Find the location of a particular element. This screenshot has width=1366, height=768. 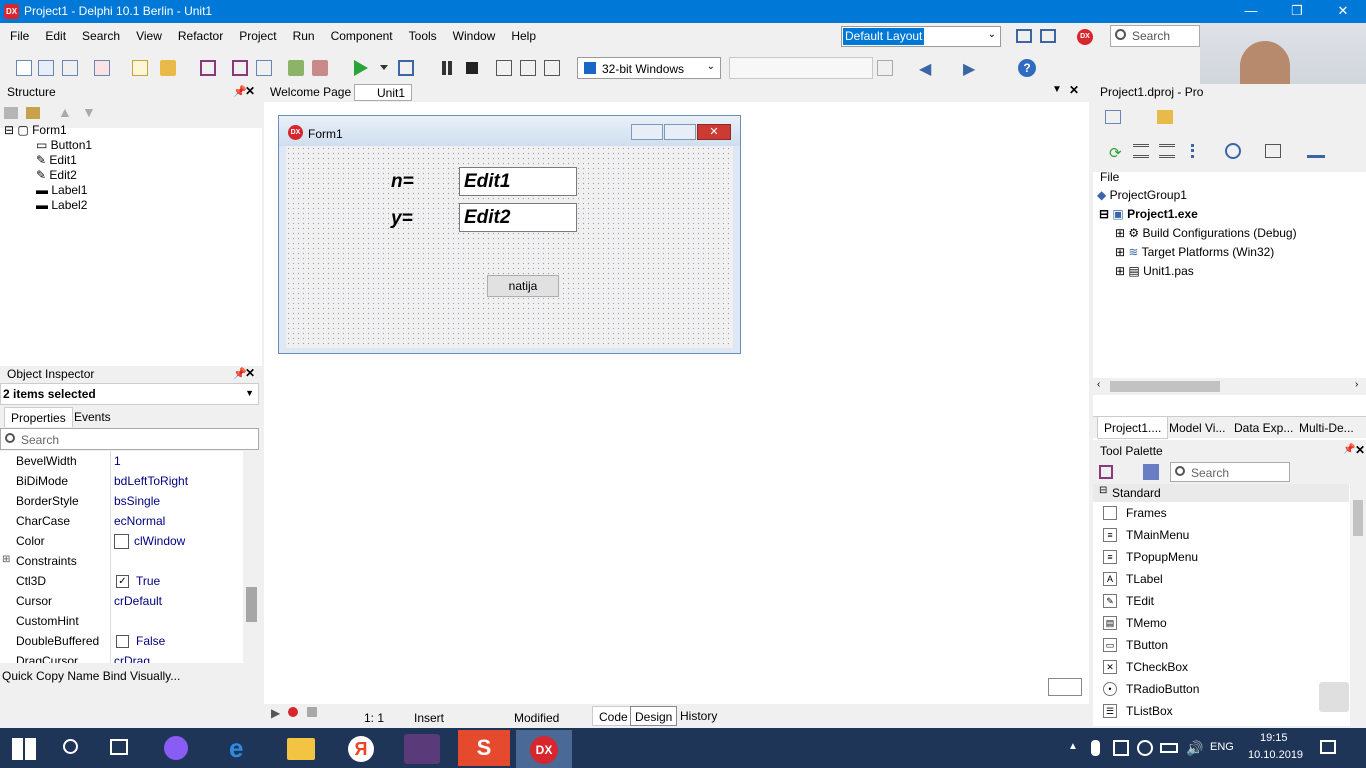

palette-item-tmainmenu: ≡ TMainMenu is located at coordinates (1146, 535).